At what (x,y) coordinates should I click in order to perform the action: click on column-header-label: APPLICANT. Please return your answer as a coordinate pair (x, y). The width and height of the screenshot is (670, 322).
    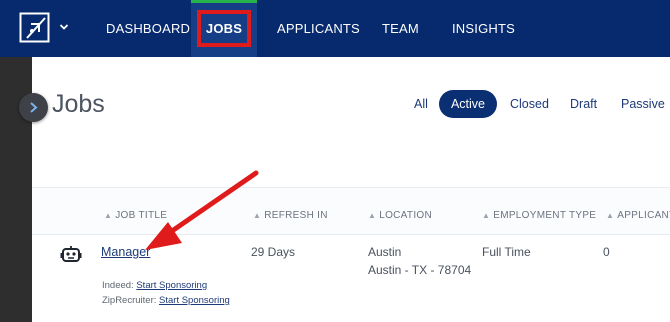
    Looking at the image, I should click on (643, 215).